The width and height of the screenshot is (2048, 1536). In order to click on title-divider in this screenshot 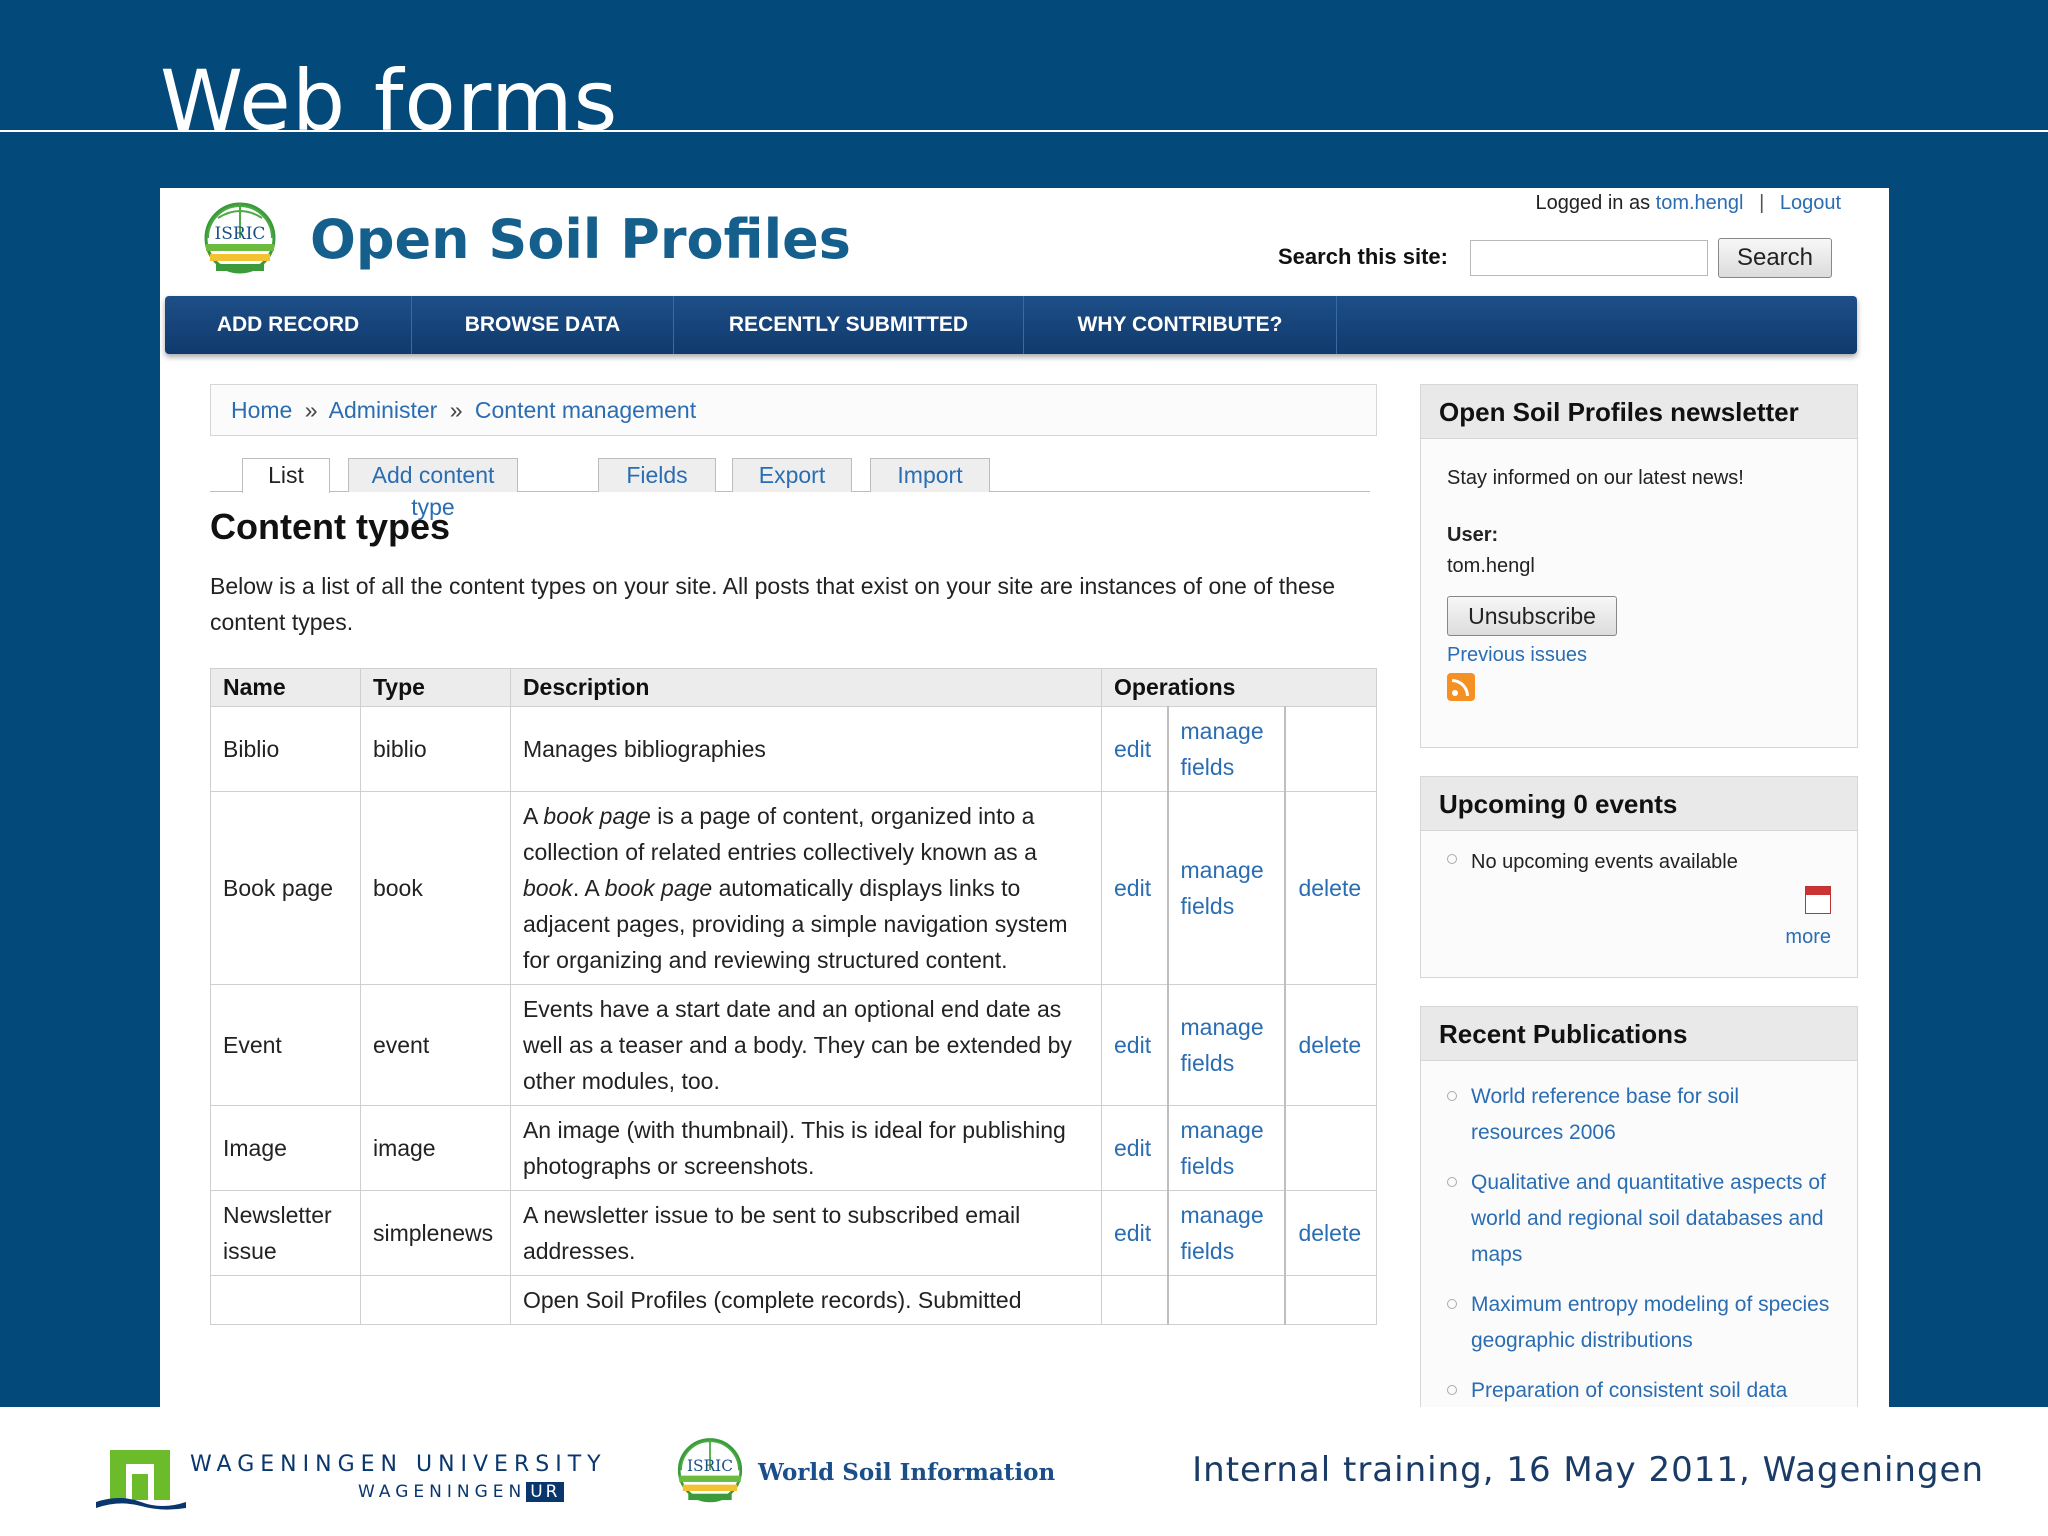, I will do `click(1024, 131)`.